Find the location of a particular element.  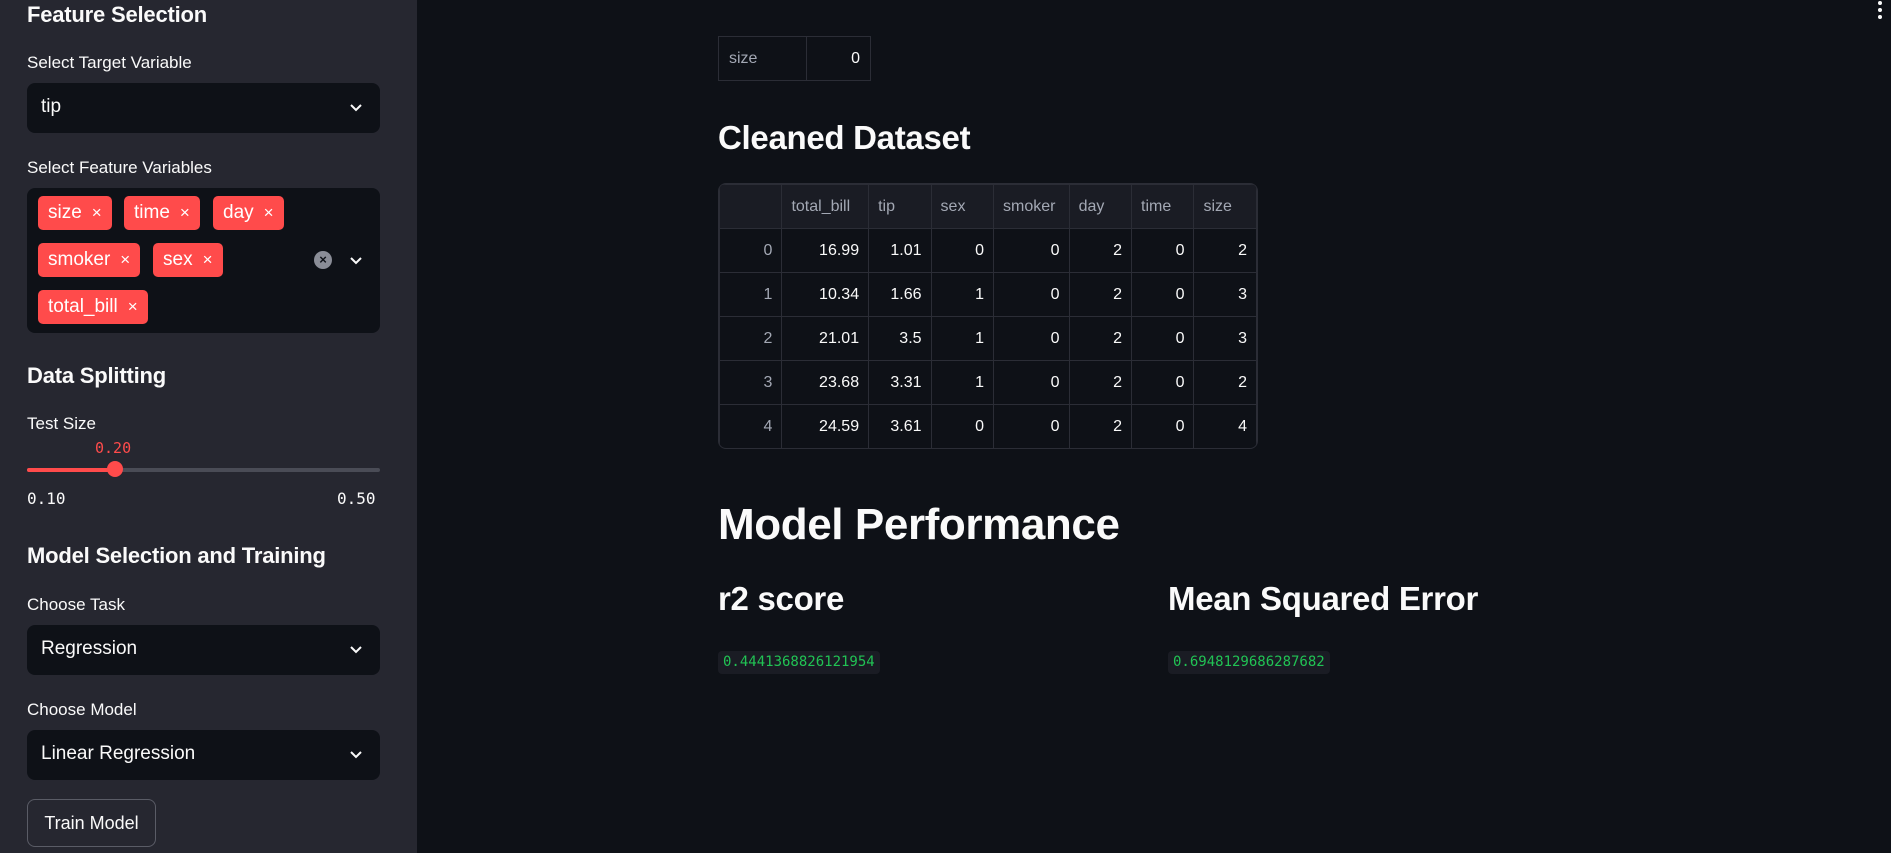

choose-task-select: Regression is located at coordinates (203, 650).